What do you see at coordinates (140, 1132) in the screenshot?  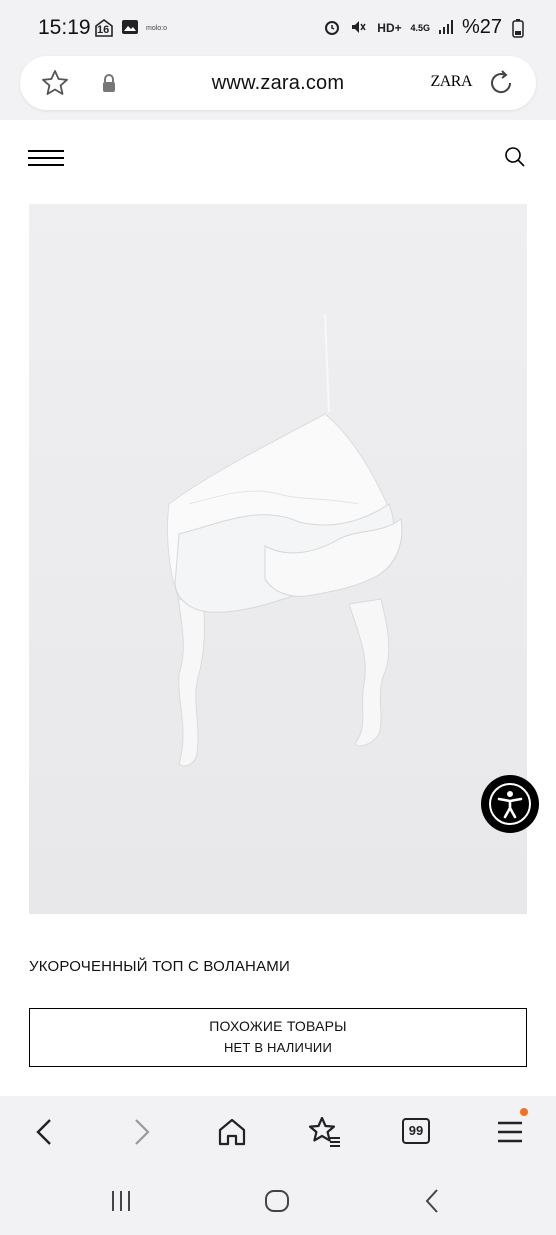 I see `forward-icon` at bounding box center [140, 1132].